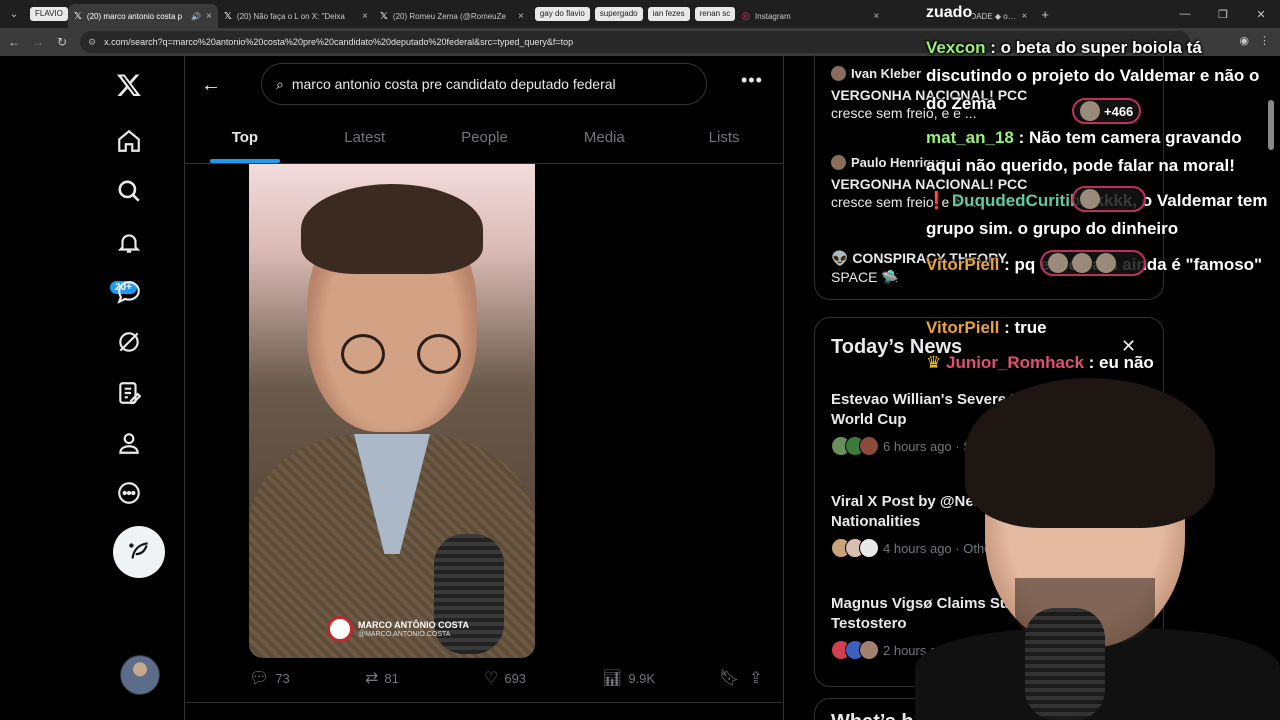  I want to click on tab-group-chip: supergado, so click(618, 14).